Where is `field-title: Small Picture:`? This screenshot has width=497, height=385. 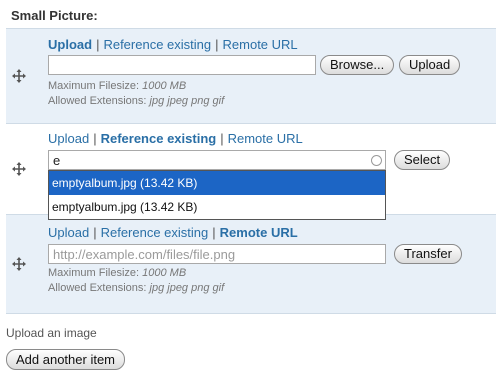 field-title: Small Picture: is located at coordinates (54, 15).